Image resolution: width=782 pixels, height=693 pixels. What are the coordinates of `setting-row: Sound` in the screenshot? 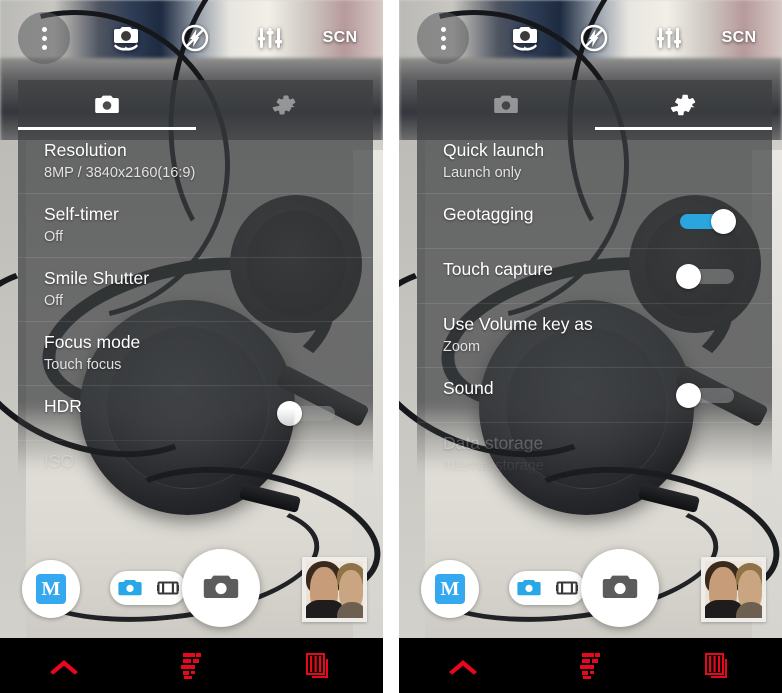 It's located at (594, 394).